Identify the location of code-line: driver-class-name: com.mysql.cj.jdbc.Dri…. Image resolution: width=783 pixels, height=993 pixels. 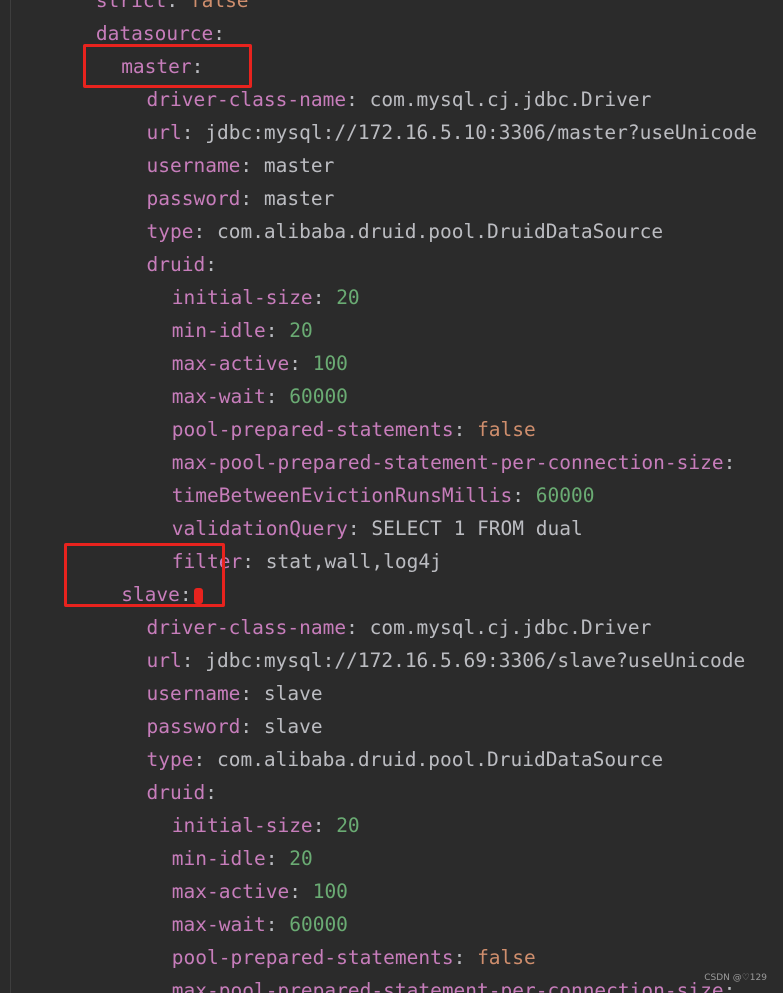
(399, 627).